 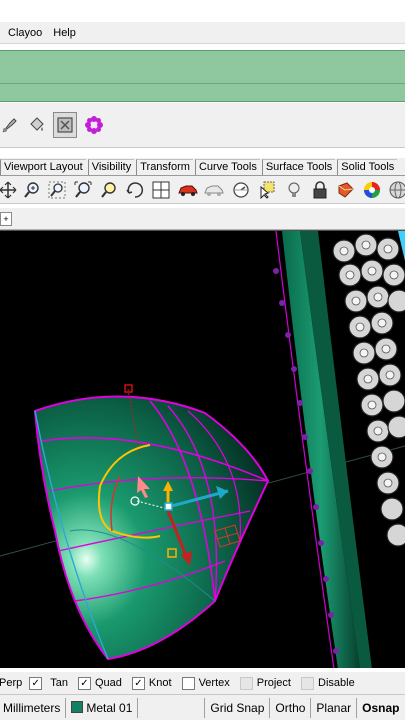 What do you see at coordinates (267, 190) in the screenshot?
I see `select-icon` at bounding box center [267, 190].